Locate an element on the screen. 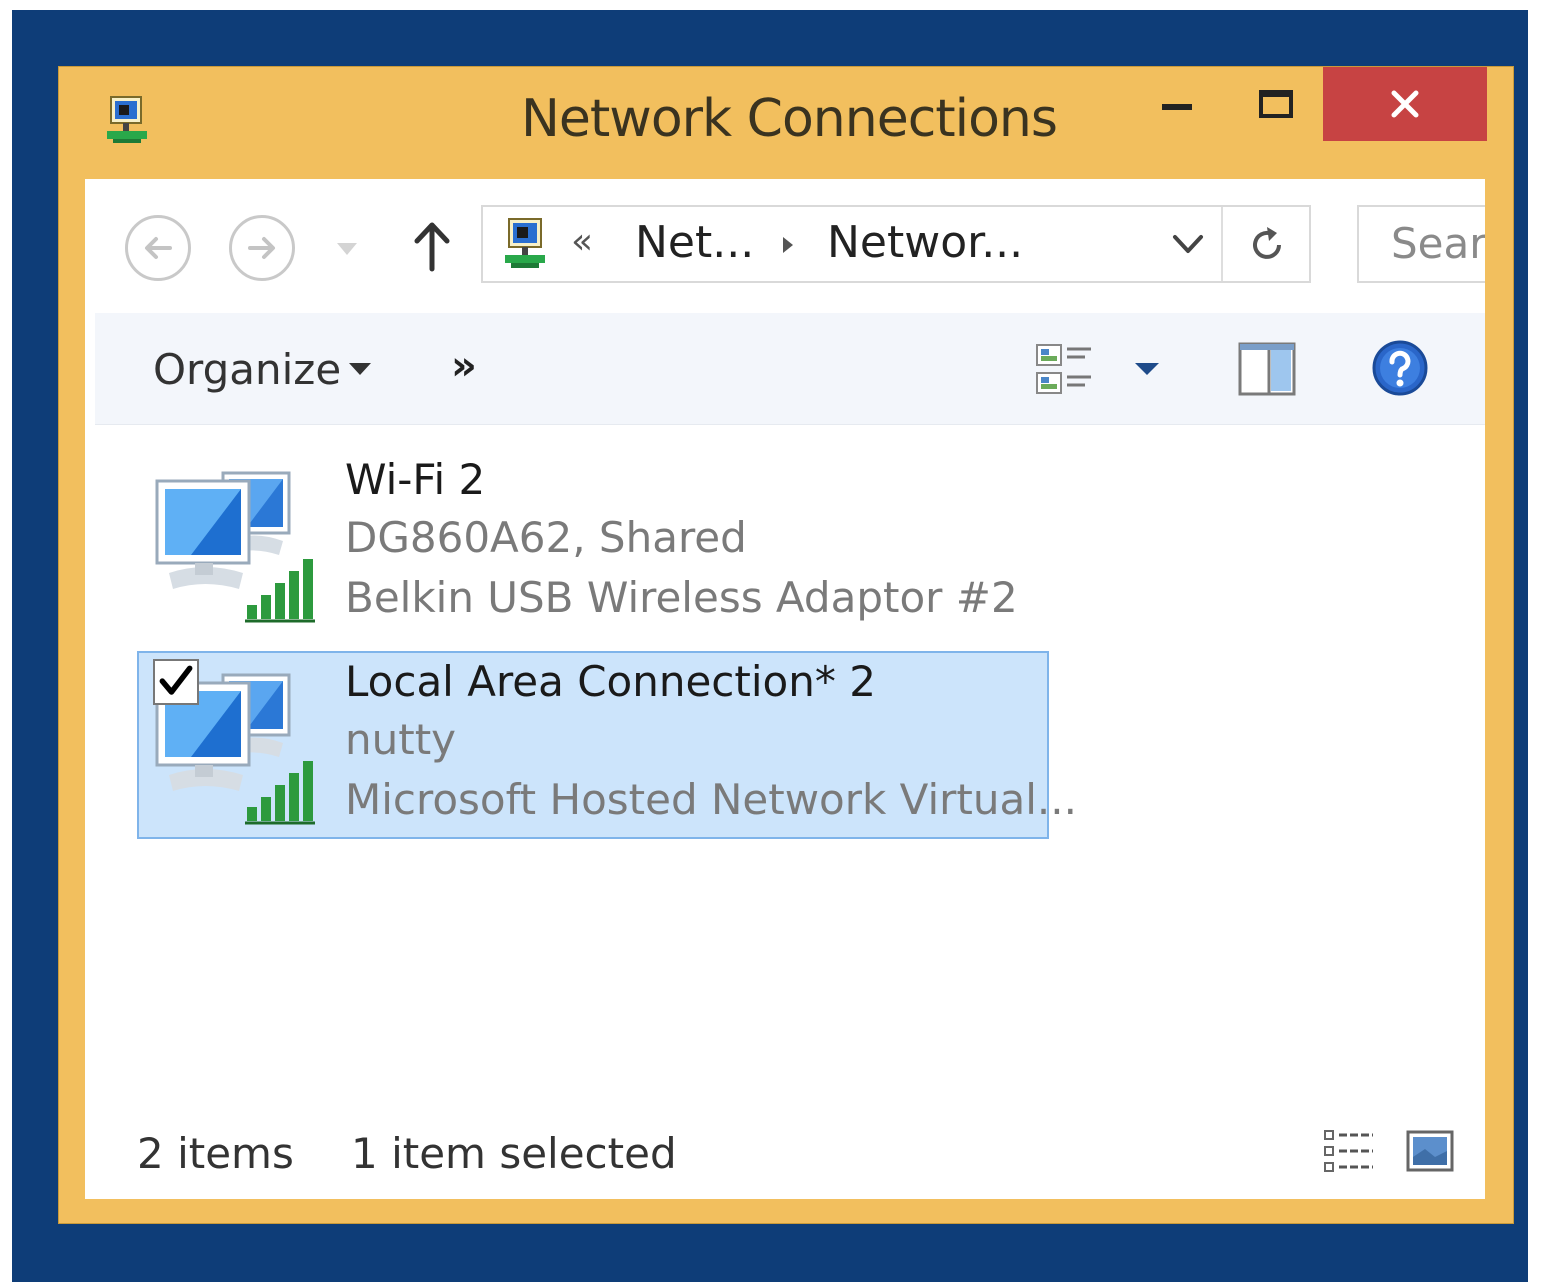  refresh-icon is located at coordinates (1267, 245).